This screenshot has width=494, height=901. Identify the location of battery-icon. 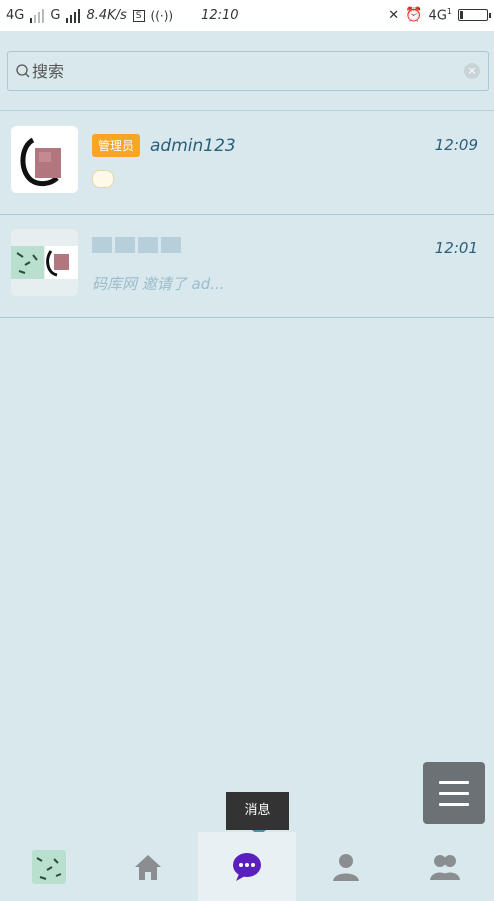
(474, 15).